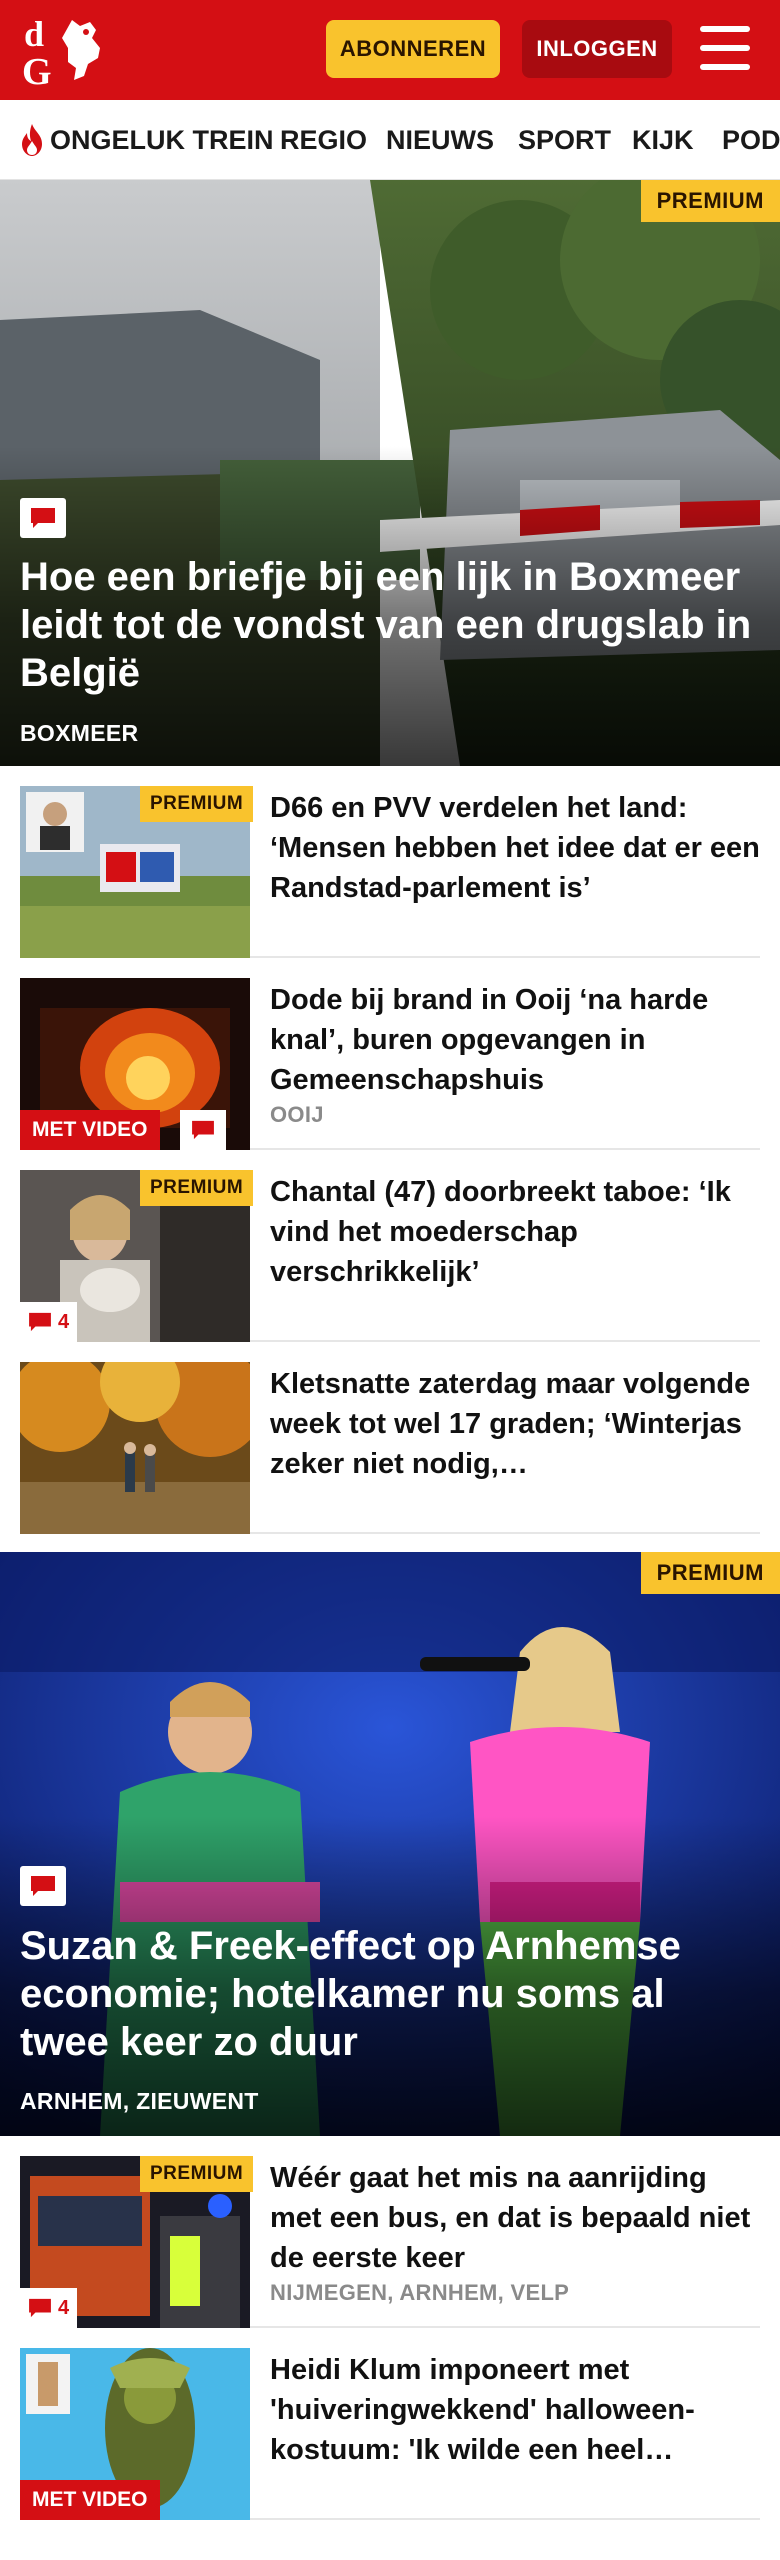 The height and width of the screenshot is (2560, 780). What do you see at coordinates (751, 139) in the screenshot?
I see `nav-item-pod: POD` at bounding box center [751, 139].